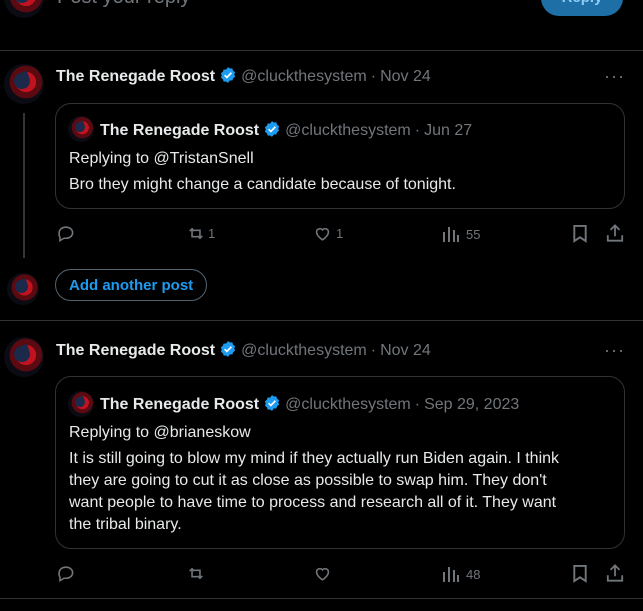 The width and height of the screenshot is (643, 611). Describe the element at coordinates (131, 285) in the screenshot. I see `add-another-post-button: Add another post` at that location.